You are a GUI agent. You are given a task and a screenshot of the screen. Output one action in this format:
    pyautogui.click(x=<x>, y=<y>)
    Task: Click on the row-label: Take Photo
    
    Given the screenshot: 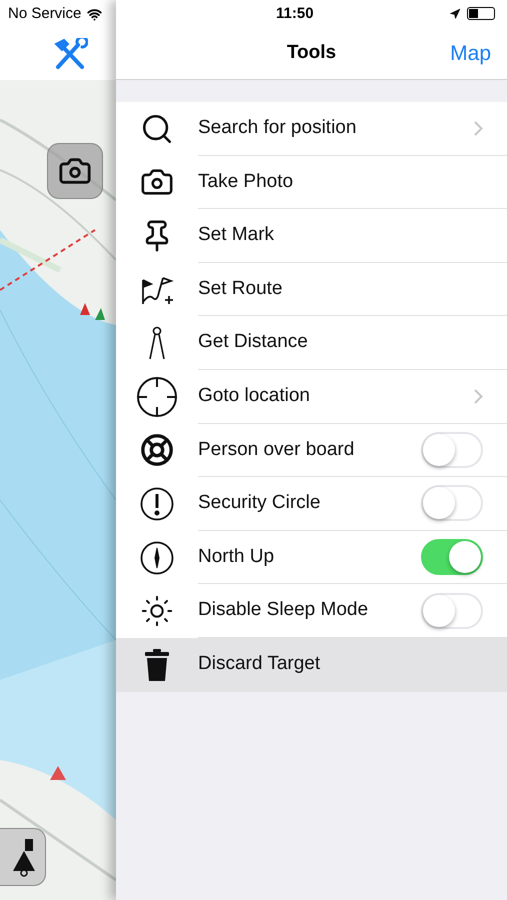 What is the action you would take?
    pyautogui.click(x=246, y=182)
    